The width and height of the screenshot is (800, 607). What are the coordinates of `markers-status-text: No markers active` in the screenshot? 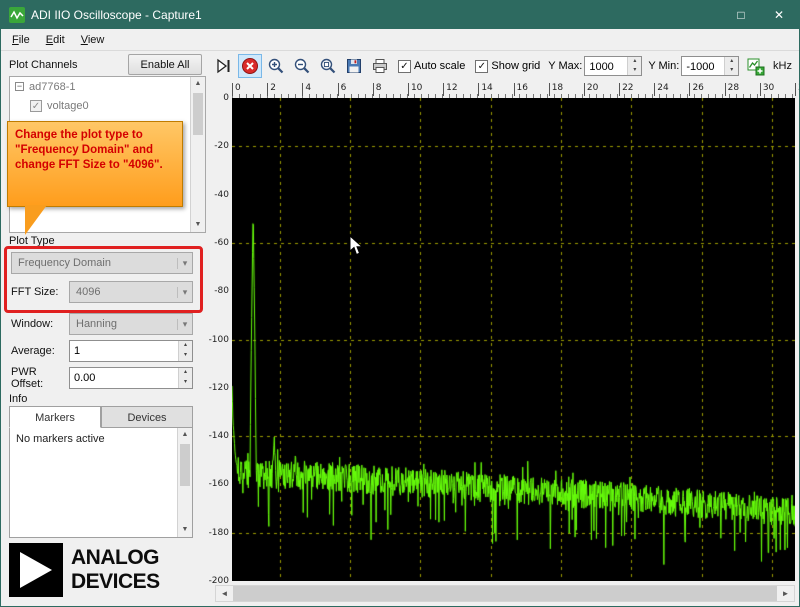 It's located at (60, 439).